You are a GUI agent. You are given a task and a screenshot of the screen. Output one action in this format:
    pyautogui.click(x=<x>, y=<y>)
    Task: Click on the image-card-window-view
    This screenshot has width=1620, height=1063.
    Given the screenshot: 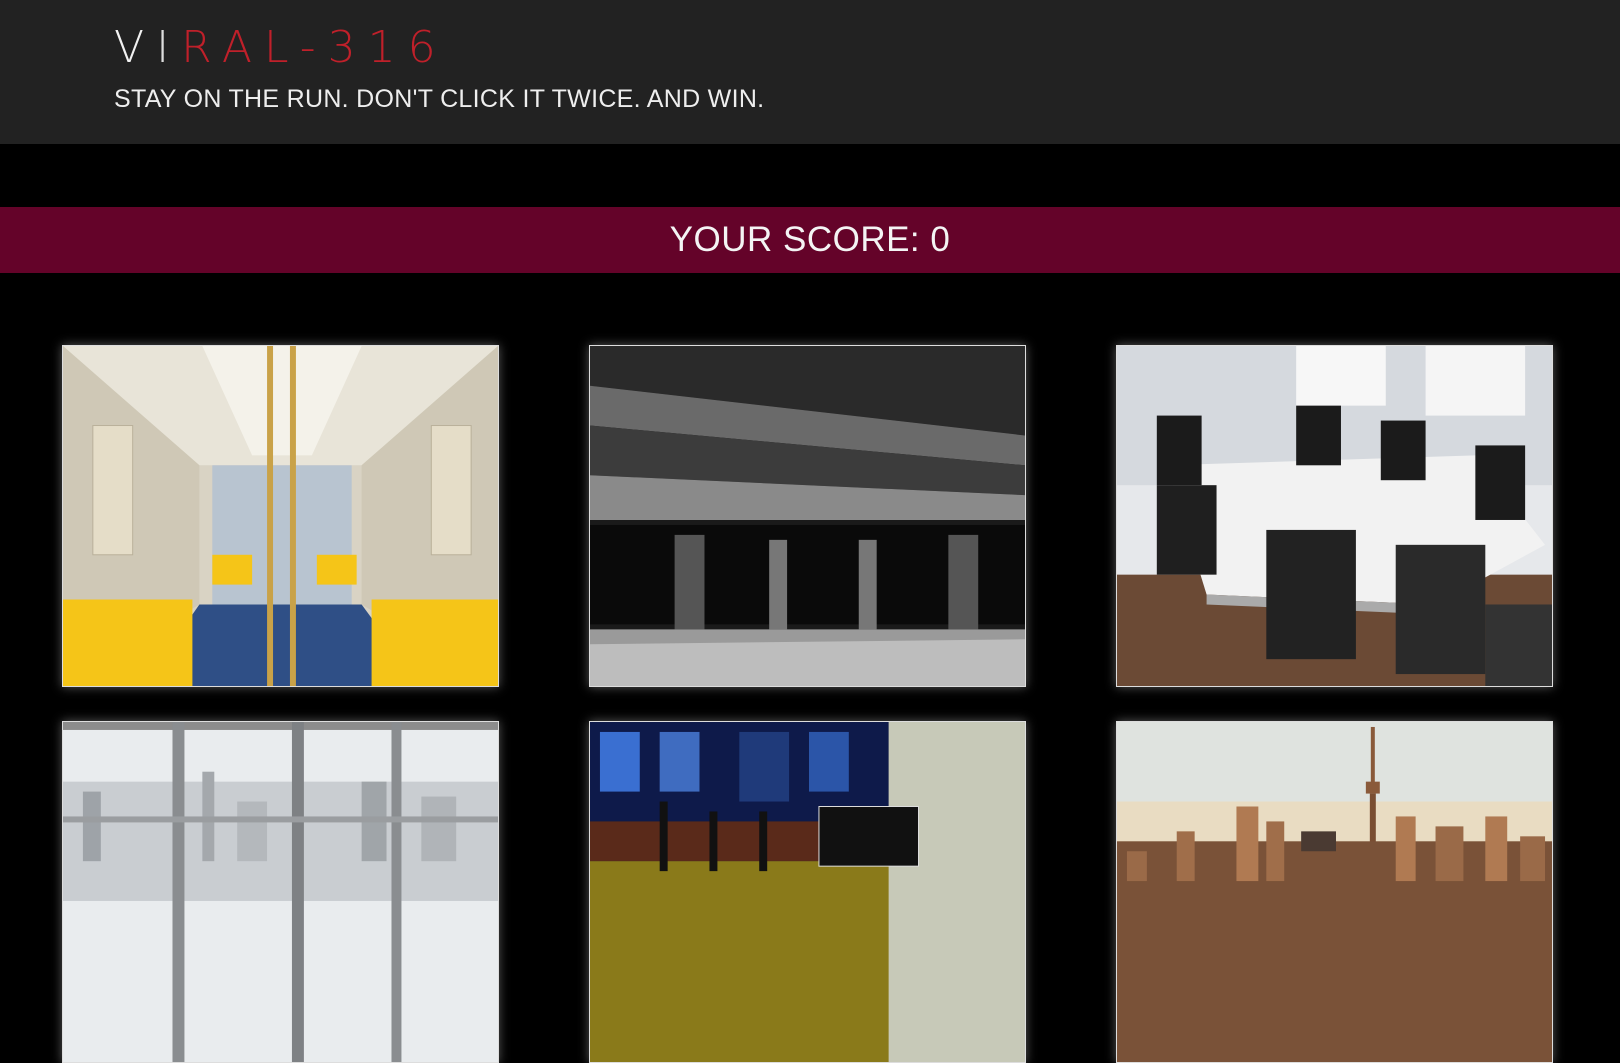 What is the action you would take?
    pyautogui.click(x=280, y=892)
    